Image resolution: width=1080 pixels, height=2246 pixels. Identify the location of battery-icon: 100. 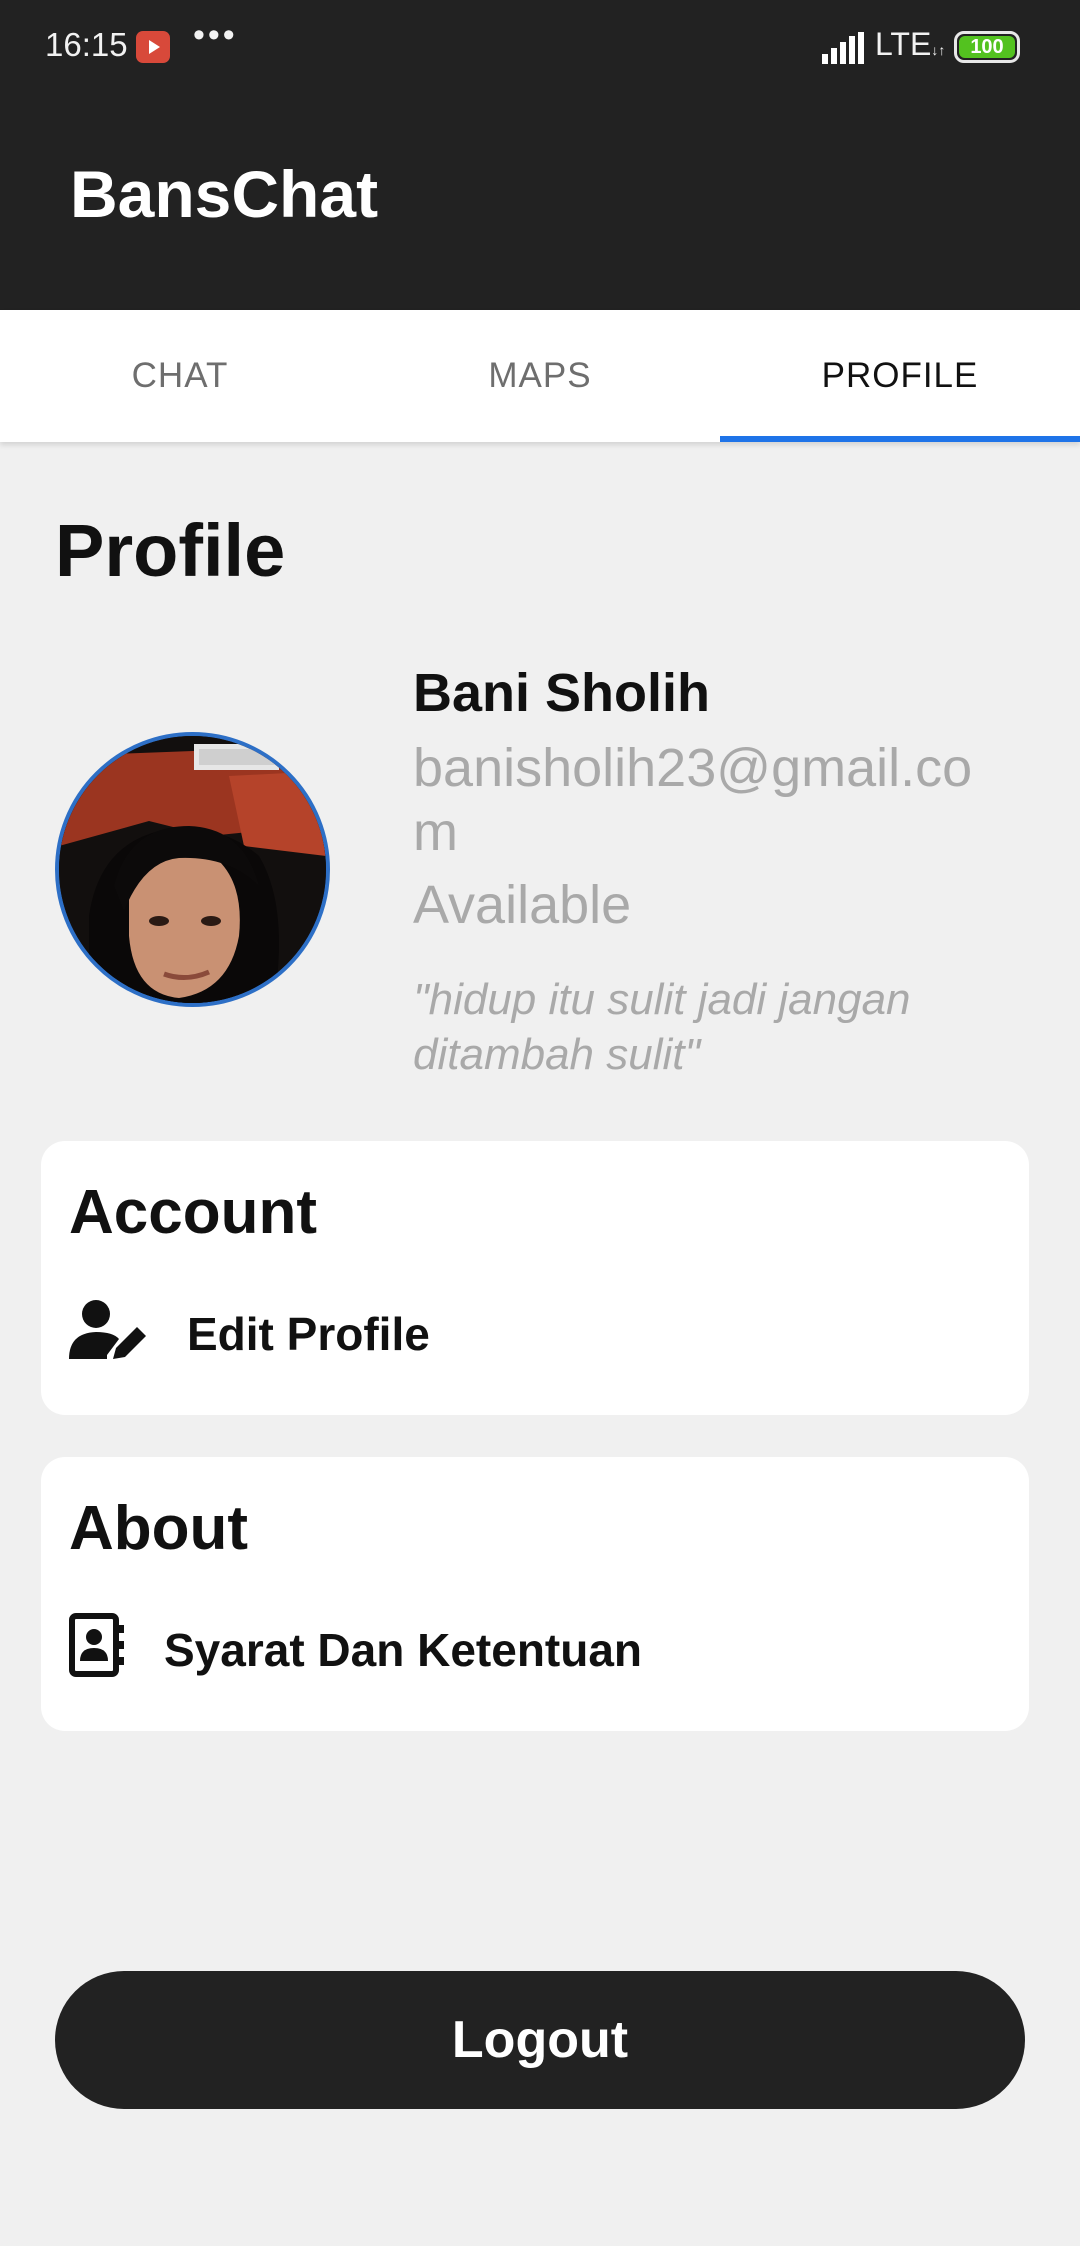
(987, 47).